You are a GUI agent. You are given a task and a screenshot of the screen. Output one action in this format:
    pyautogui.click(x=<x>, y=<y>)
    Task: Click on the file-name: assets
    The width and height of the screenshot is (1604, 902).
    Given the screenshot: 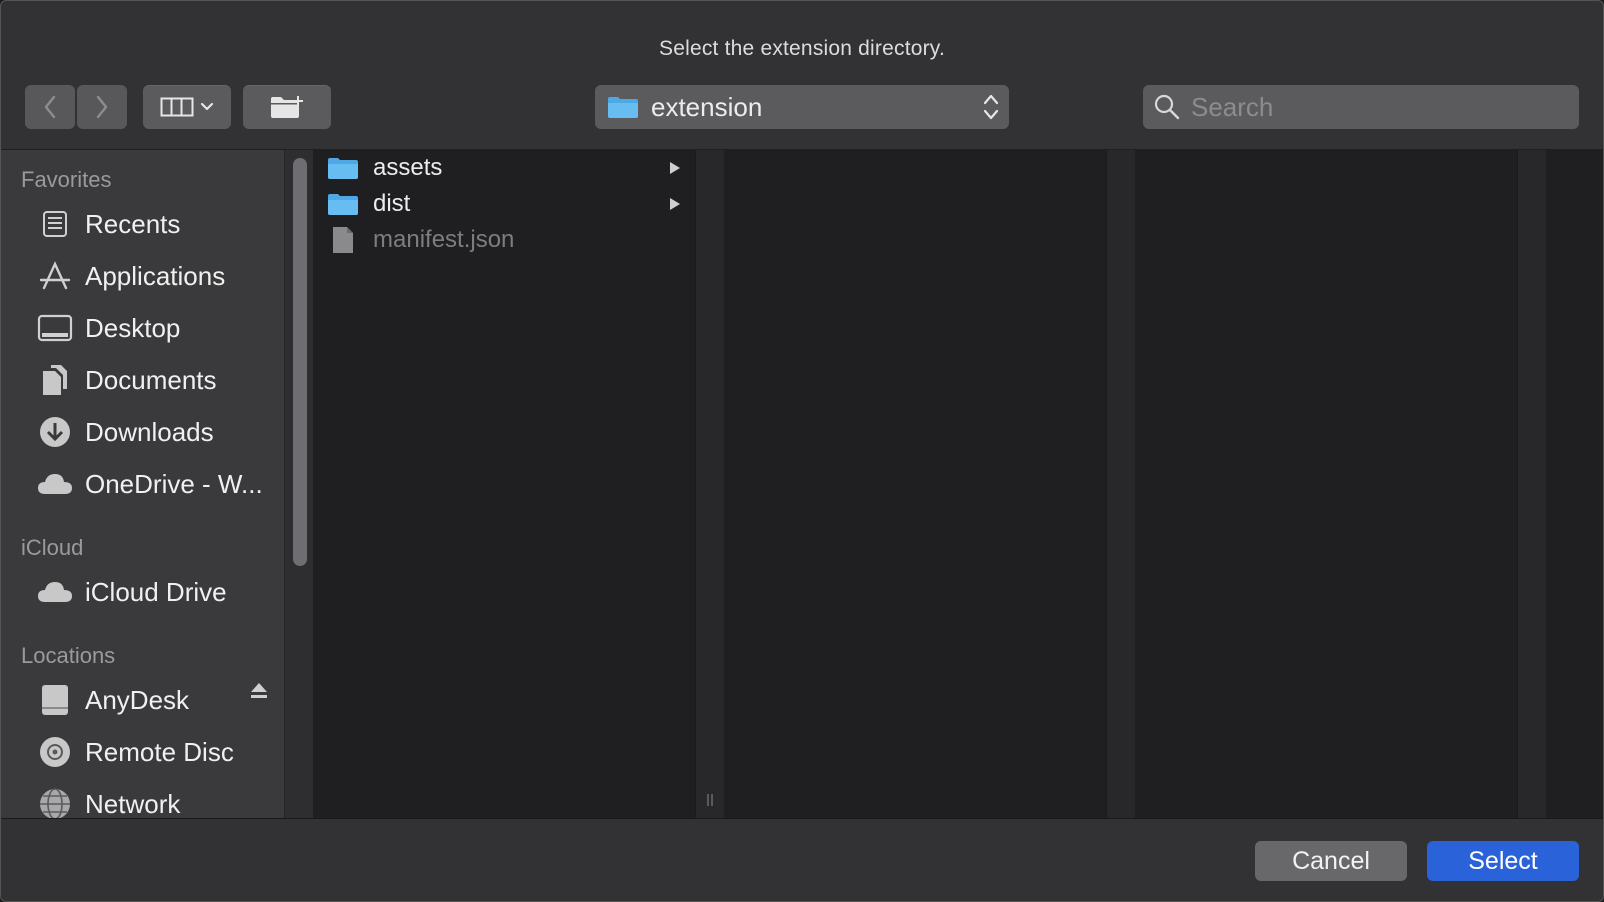 What is the action you would take?
    pyautogui.click(x=408, y=167)
    